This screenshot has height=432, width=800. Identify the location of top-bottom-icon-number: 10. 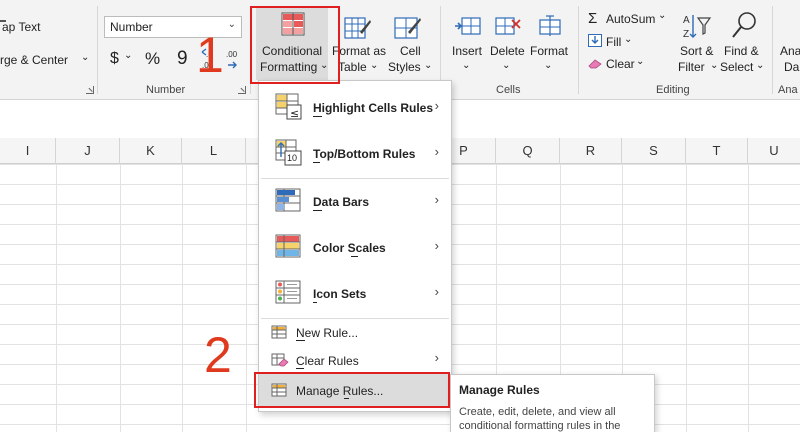
(292, 158).